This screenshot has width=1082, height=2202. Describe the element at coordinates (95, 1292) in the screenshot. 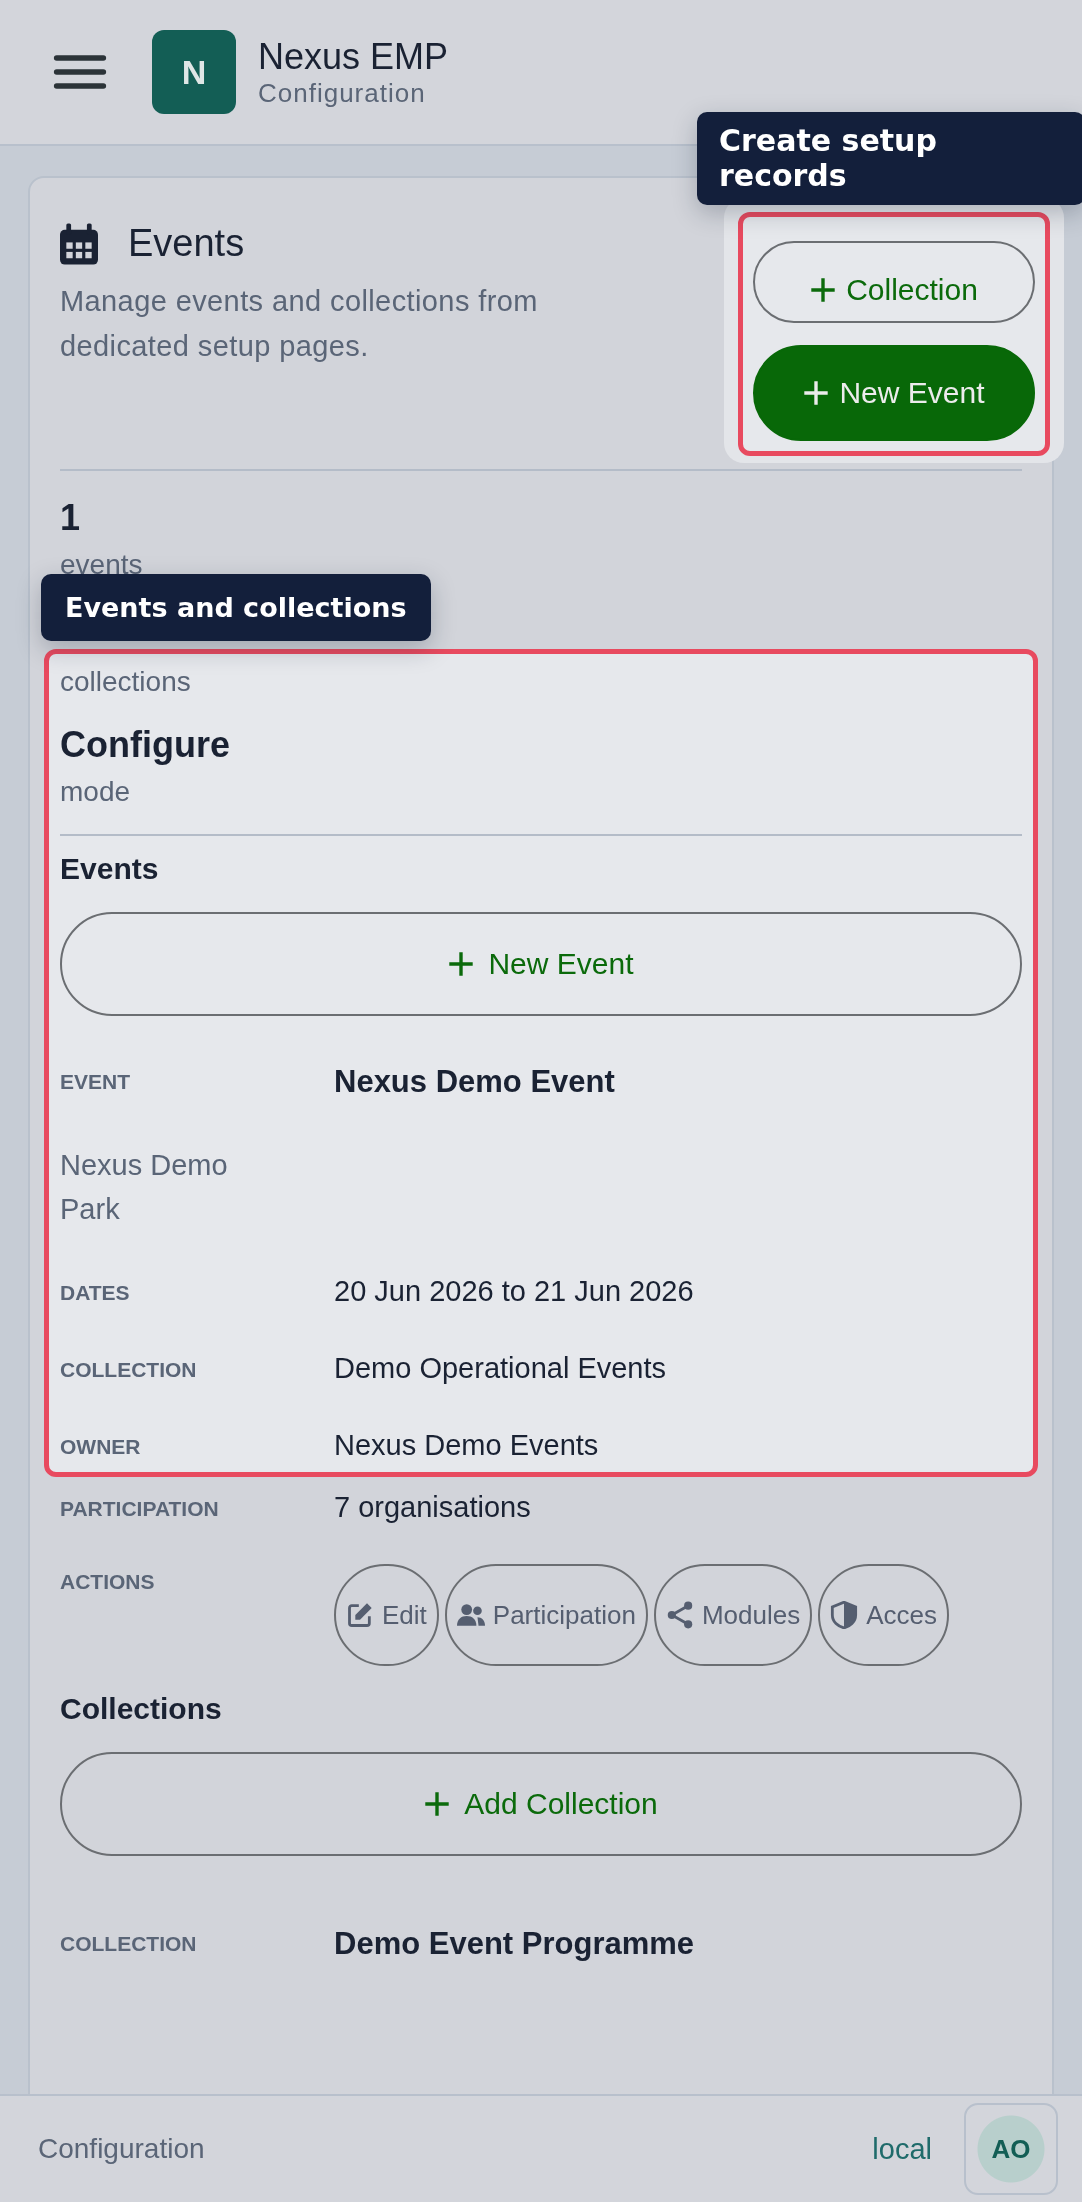

I see `field-label: DATES` at that location.